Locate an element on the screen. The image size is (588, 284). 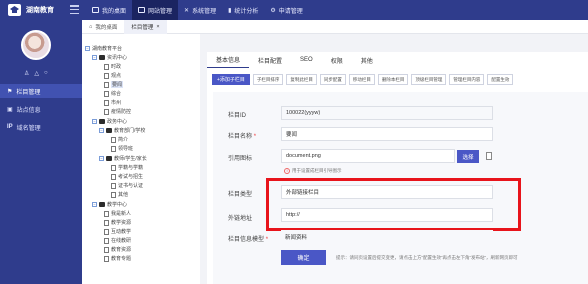
id-field: 100022(yyyw) is located at coordinates (387, 113).